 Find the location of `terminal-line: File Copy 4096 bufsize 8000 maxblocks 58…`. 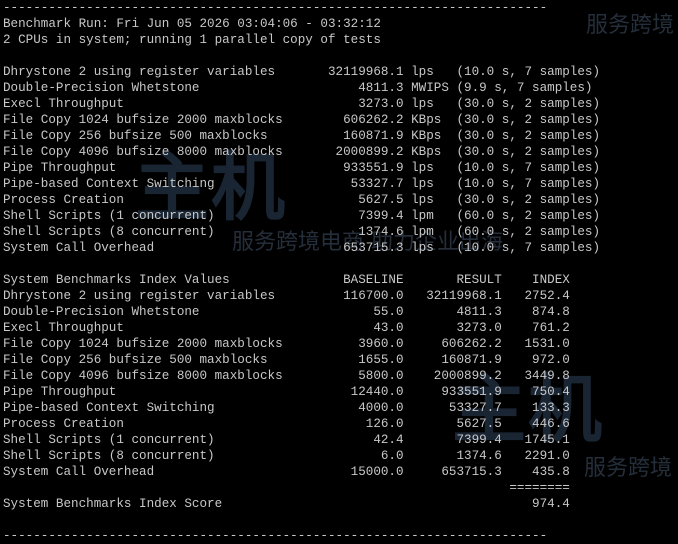

terminal-line: File Copy 4096 bufsize 8000 maxblocks 58… is located at coordinates (286, 376).